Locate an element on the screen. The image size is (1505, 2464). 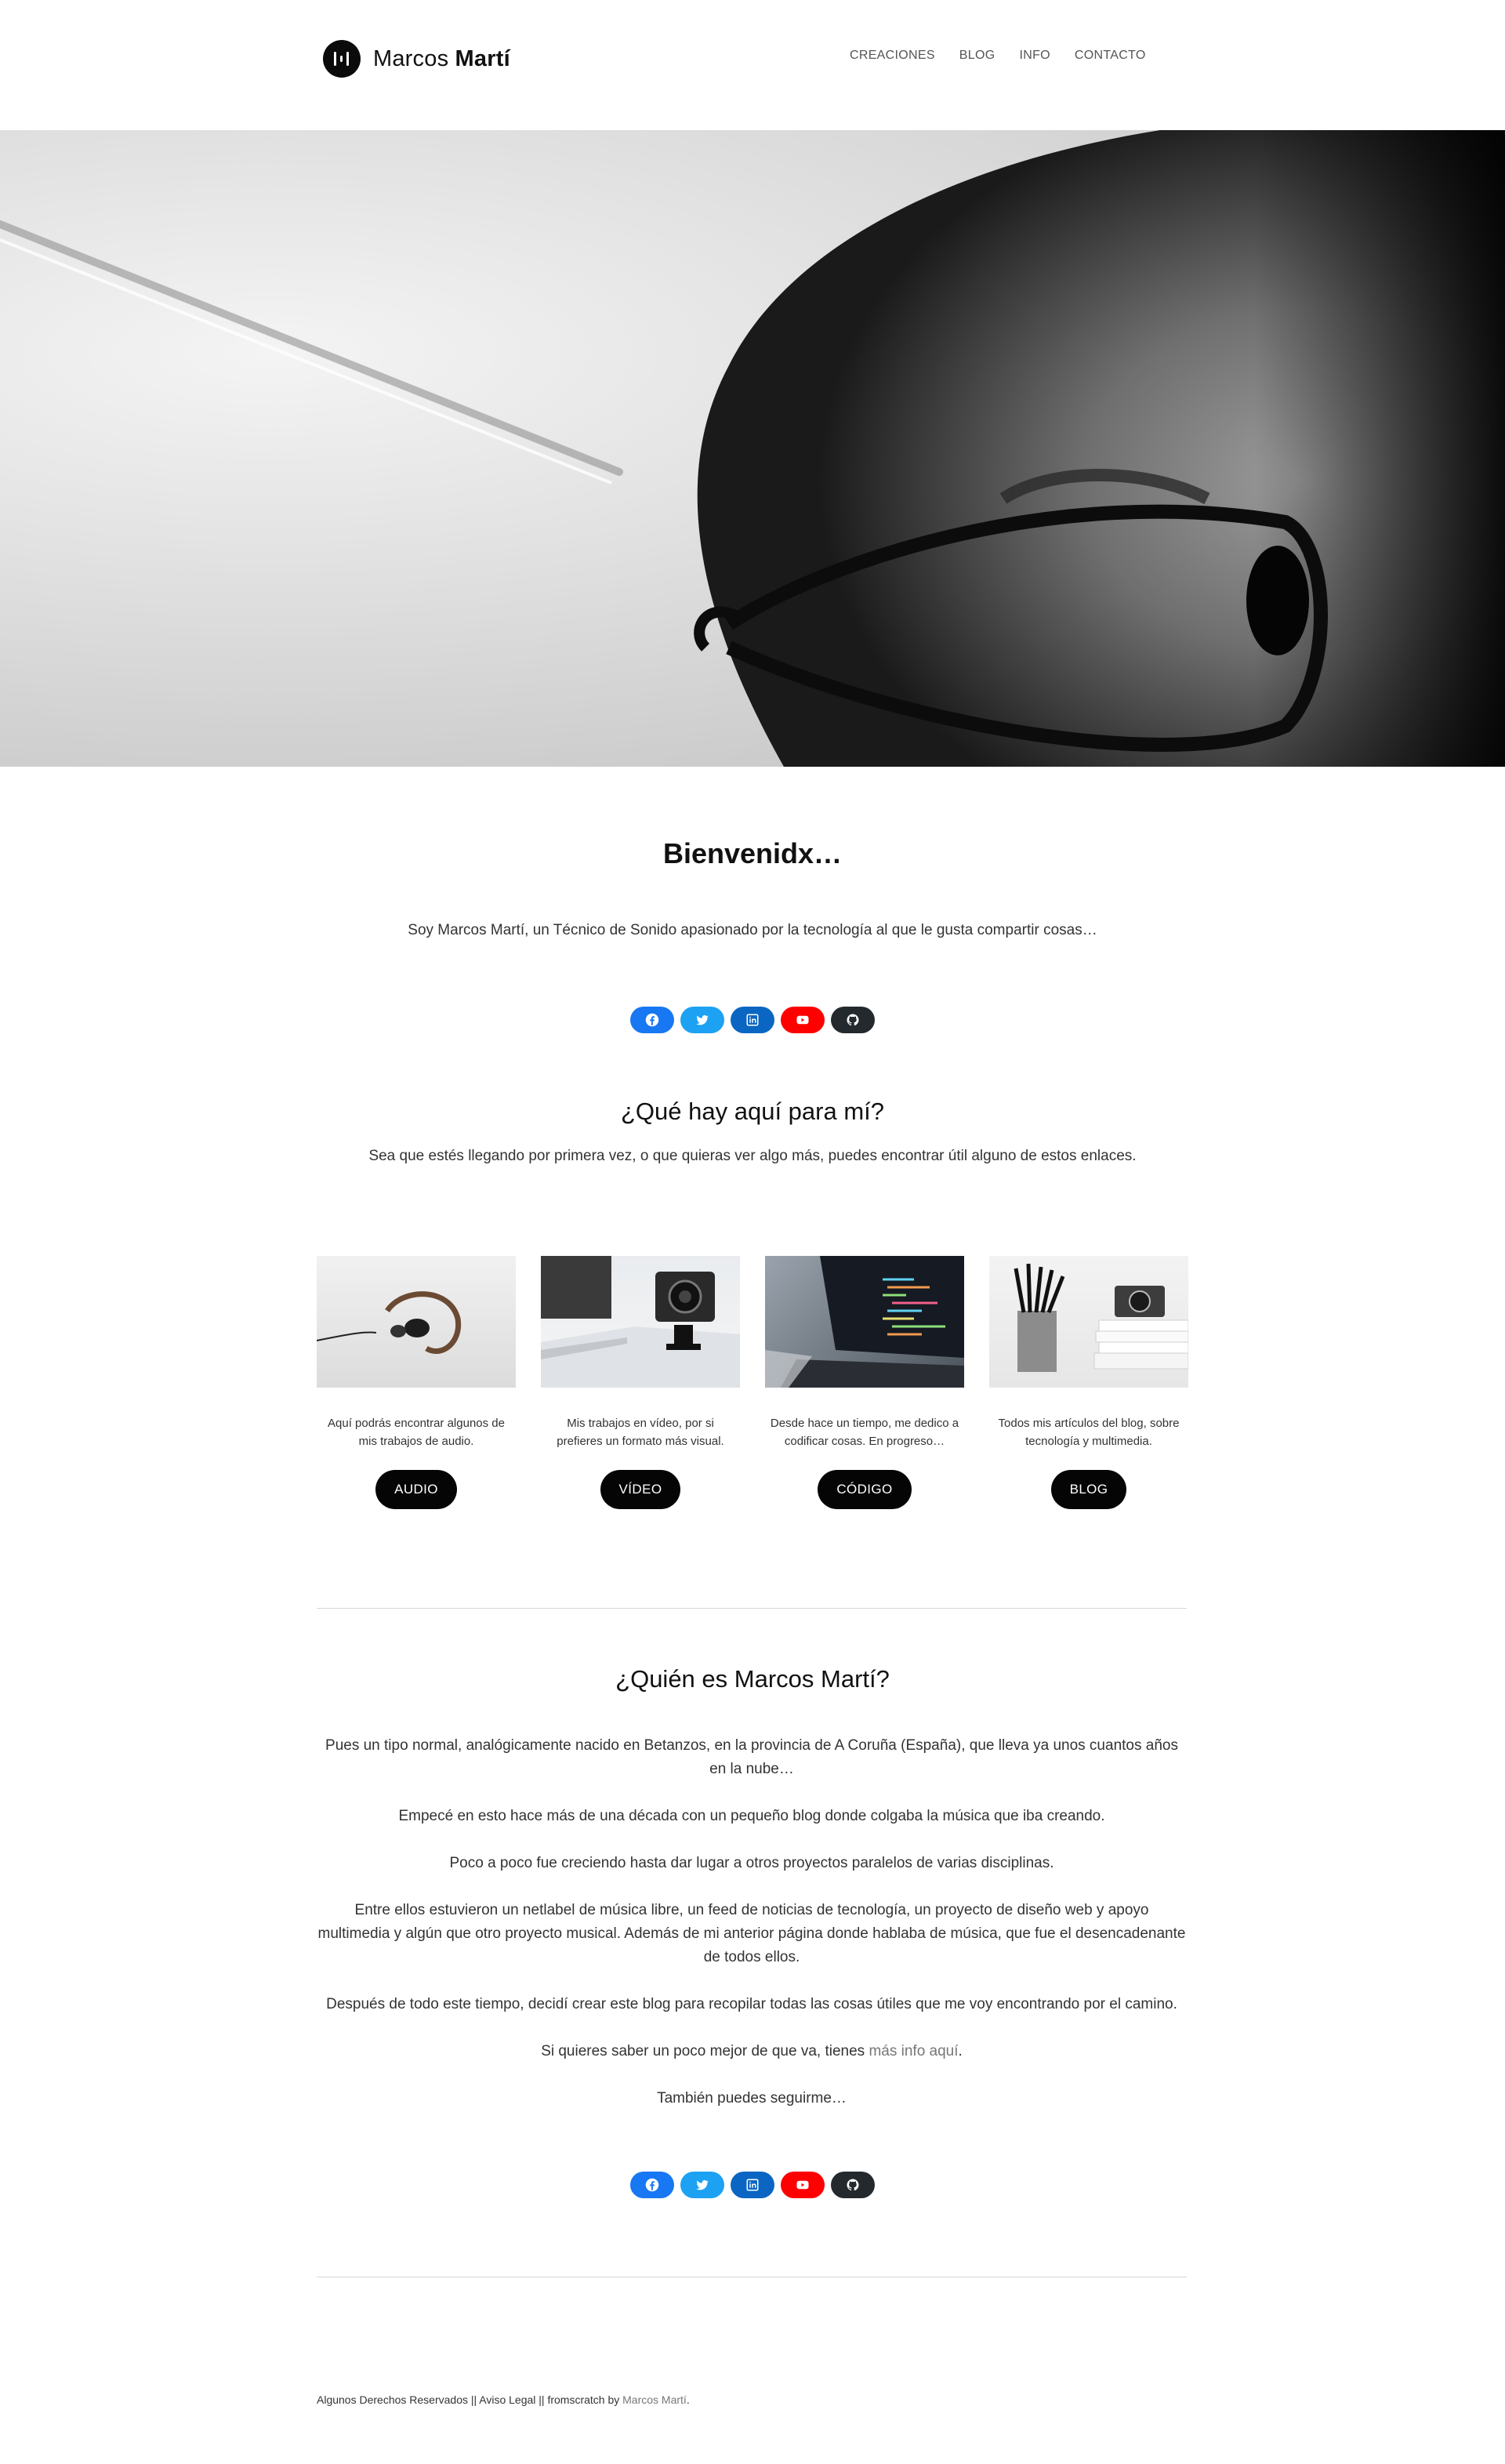
logo-text: Marcos Martí is located at coordinates (441, 58).